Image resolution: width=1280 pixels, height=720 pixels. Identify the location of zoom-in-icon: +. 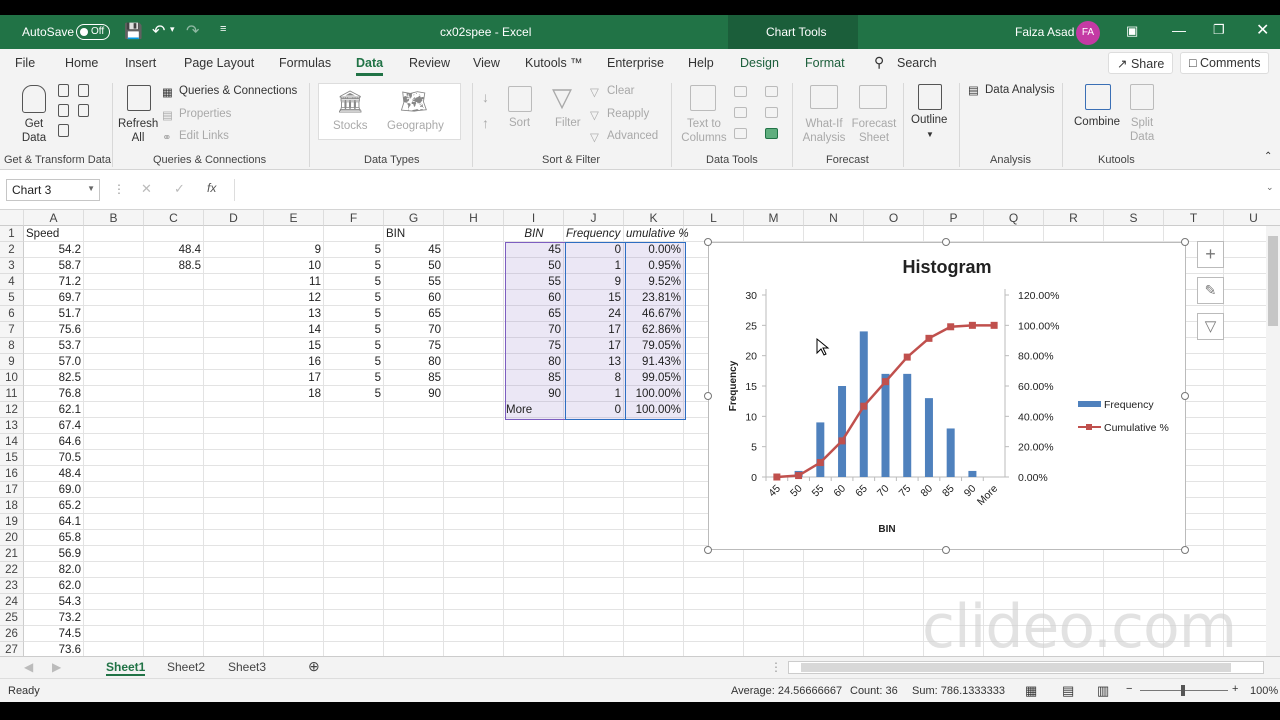
(1235, 689).